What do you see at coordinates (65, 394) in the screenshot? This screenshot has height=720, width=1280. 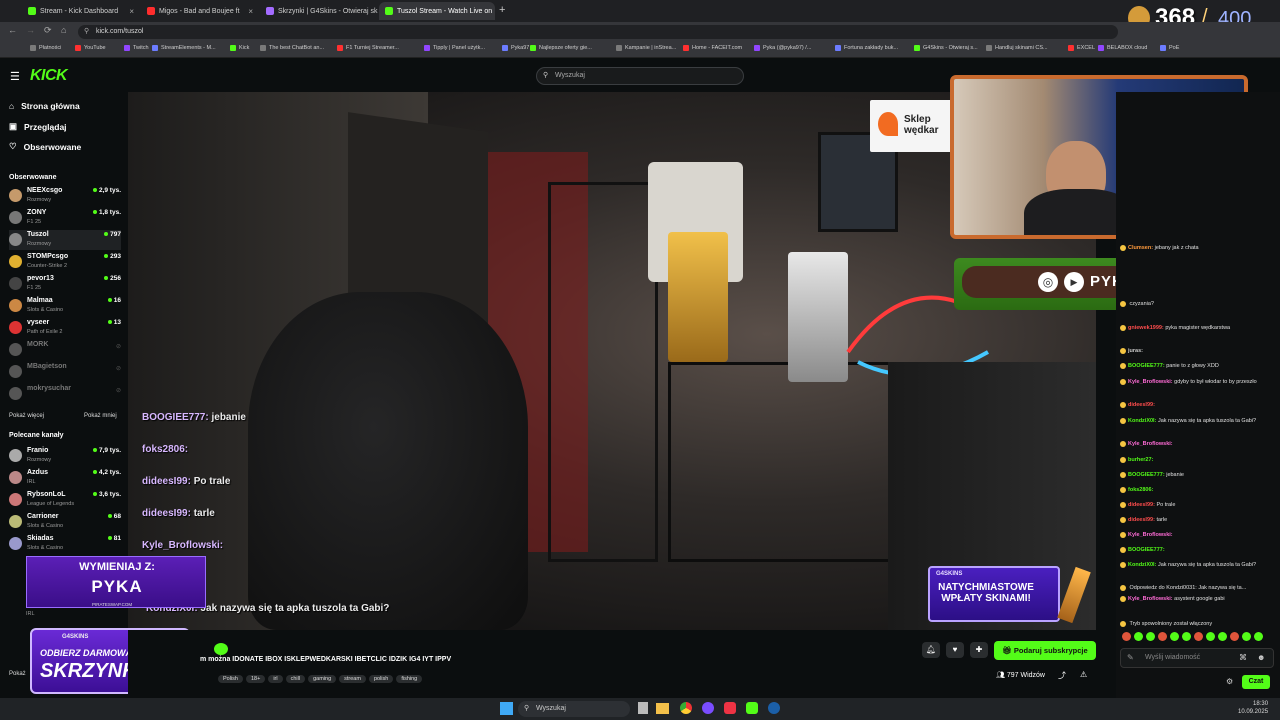 I see `sidebar-channel-mokrysuchar: mokrysuchar ⊘` at bounding box center [65, 394].